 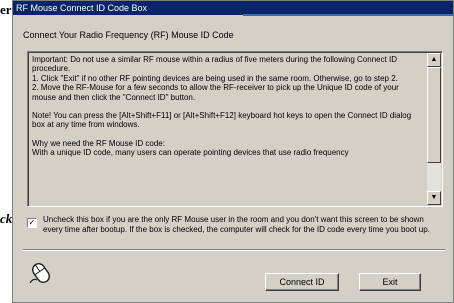 What do you see at coordinates (82, 8) in the screenshot?
I see `window-title: RF Mouse Connect ID Code Box` at bounding box center [82, 8].